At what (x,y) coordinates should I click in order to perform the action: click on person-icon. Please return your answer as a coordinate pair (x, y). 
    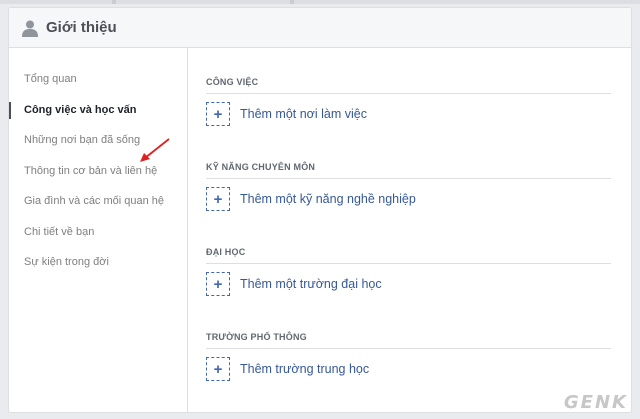
    Looking at the image, I should click on (30, 28).